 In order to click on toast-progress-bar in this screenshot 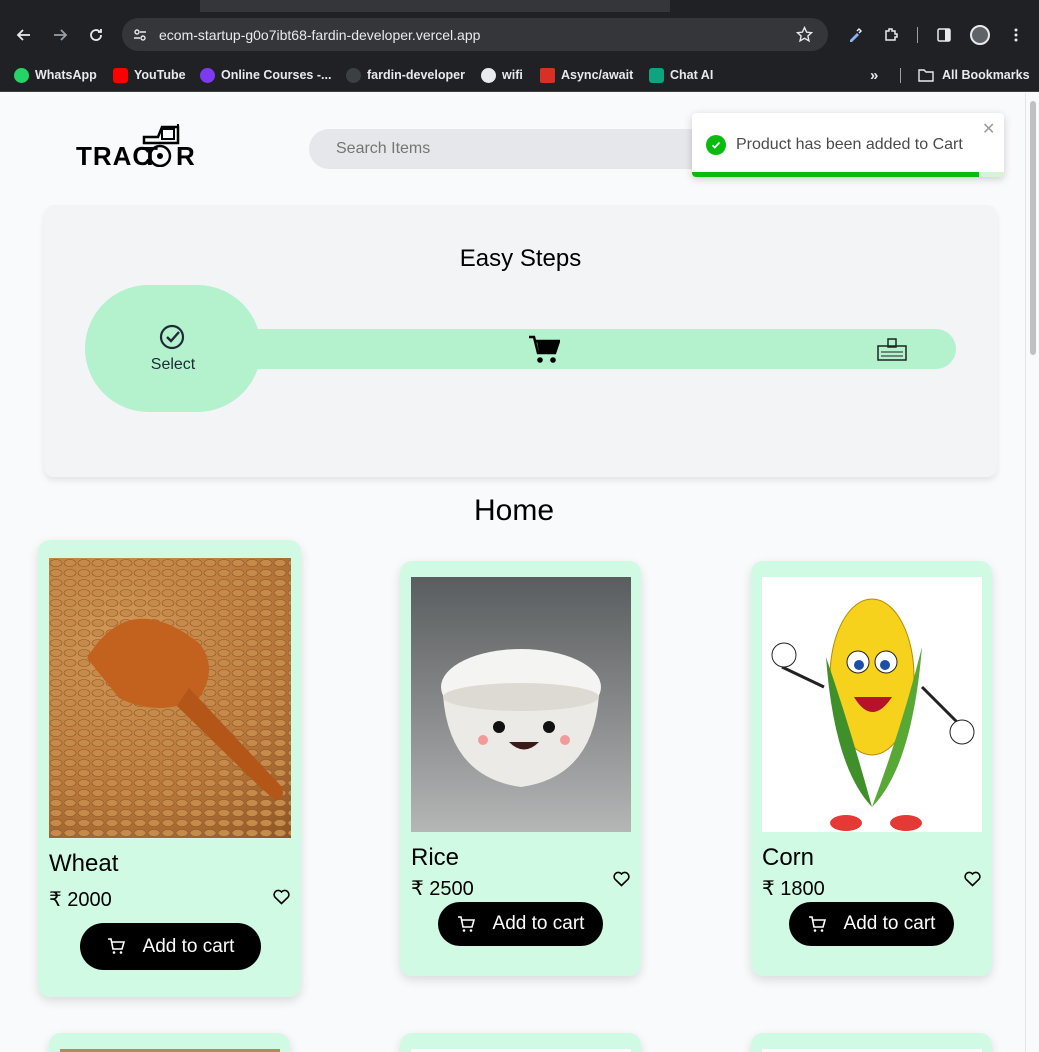, I will do `click(836, 174)`.